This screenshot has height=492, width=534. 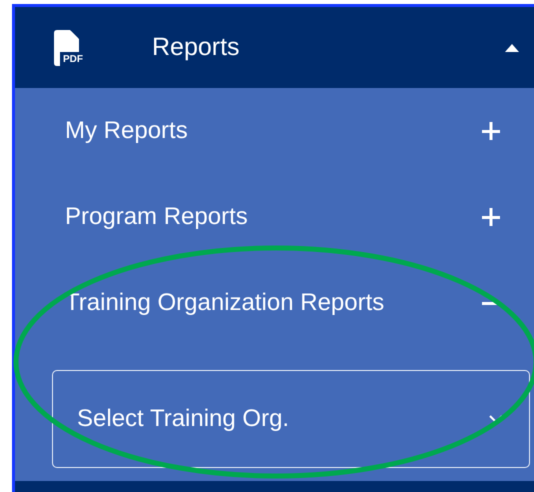 What do you see at coordinates (127, 131) in the screenshot?
I see `menu-item-label: My Reports` at bounding box center [127, 131].